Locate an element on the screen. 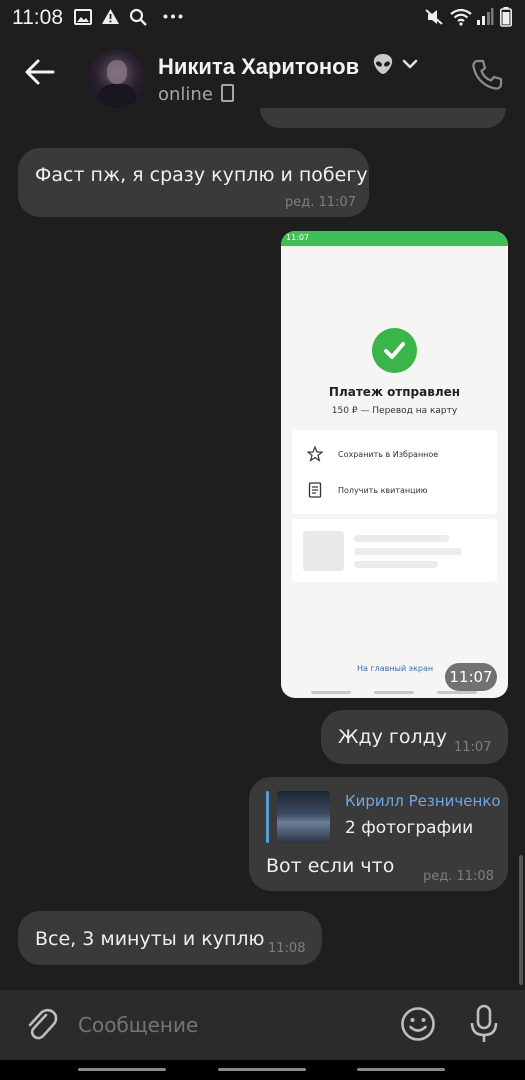 This screenshot has height=1080, width=525. option-favorites: Сохранить в Избранное is located at coordinates (388, 454).